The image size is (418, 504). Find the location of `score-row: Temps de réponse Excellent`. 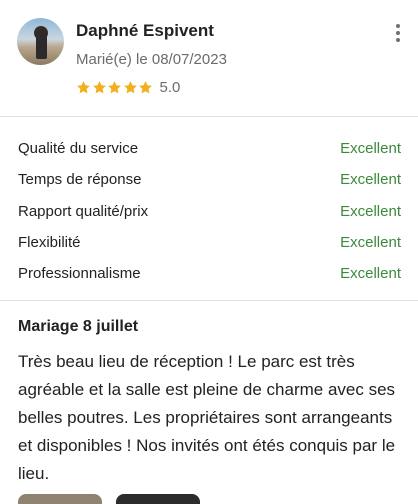

score-row: Temps de réponse Excellent is located at coordinates (209, 178).